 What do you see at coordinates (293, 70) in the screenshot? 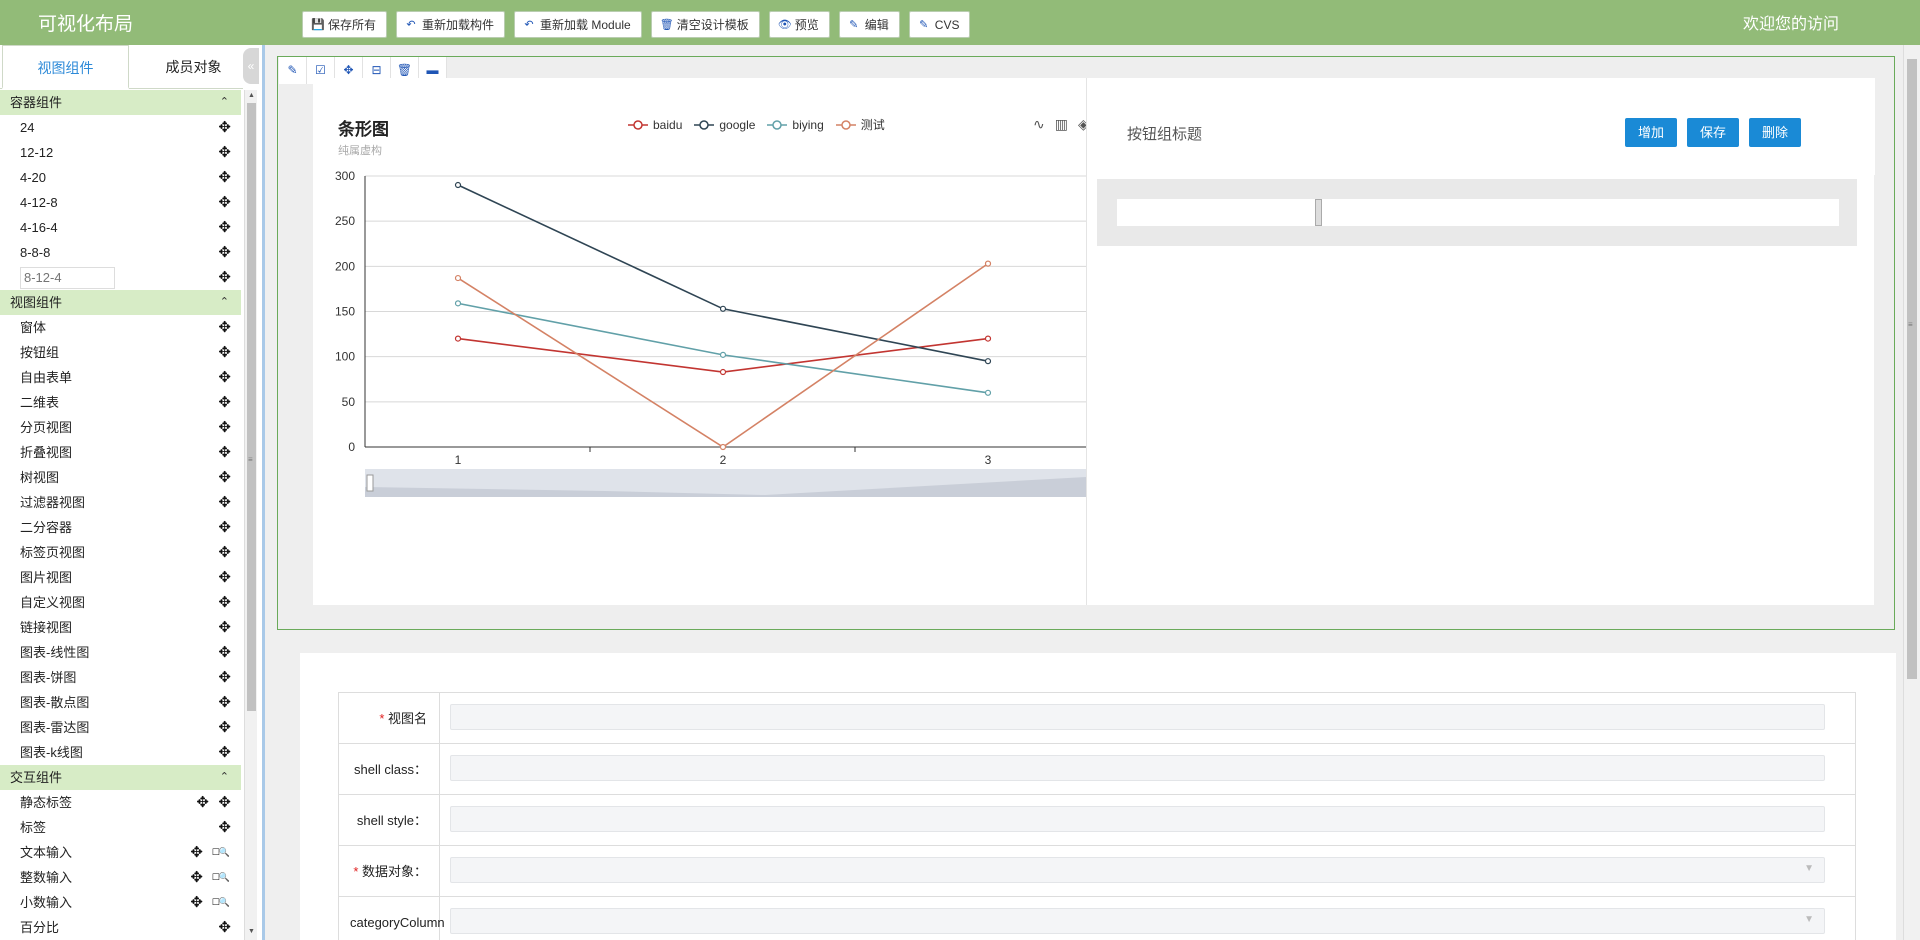
I see `edit-icon: ✎` at bounding box center [293, 70].